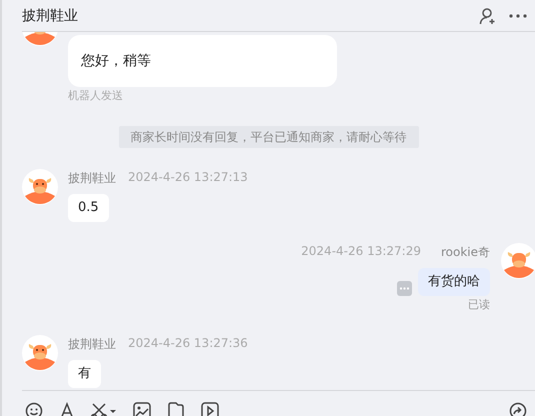  Describe the element at coordinates (188, 177) in the screenshot. I see `message-time: 2024-4-26 13:27:13` at that location.